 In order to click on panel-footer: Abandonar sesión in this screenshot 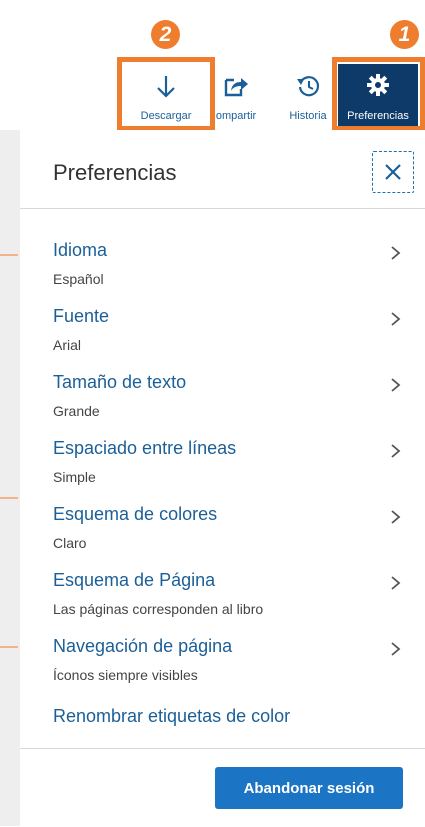, I will do `click(222, 787)`.